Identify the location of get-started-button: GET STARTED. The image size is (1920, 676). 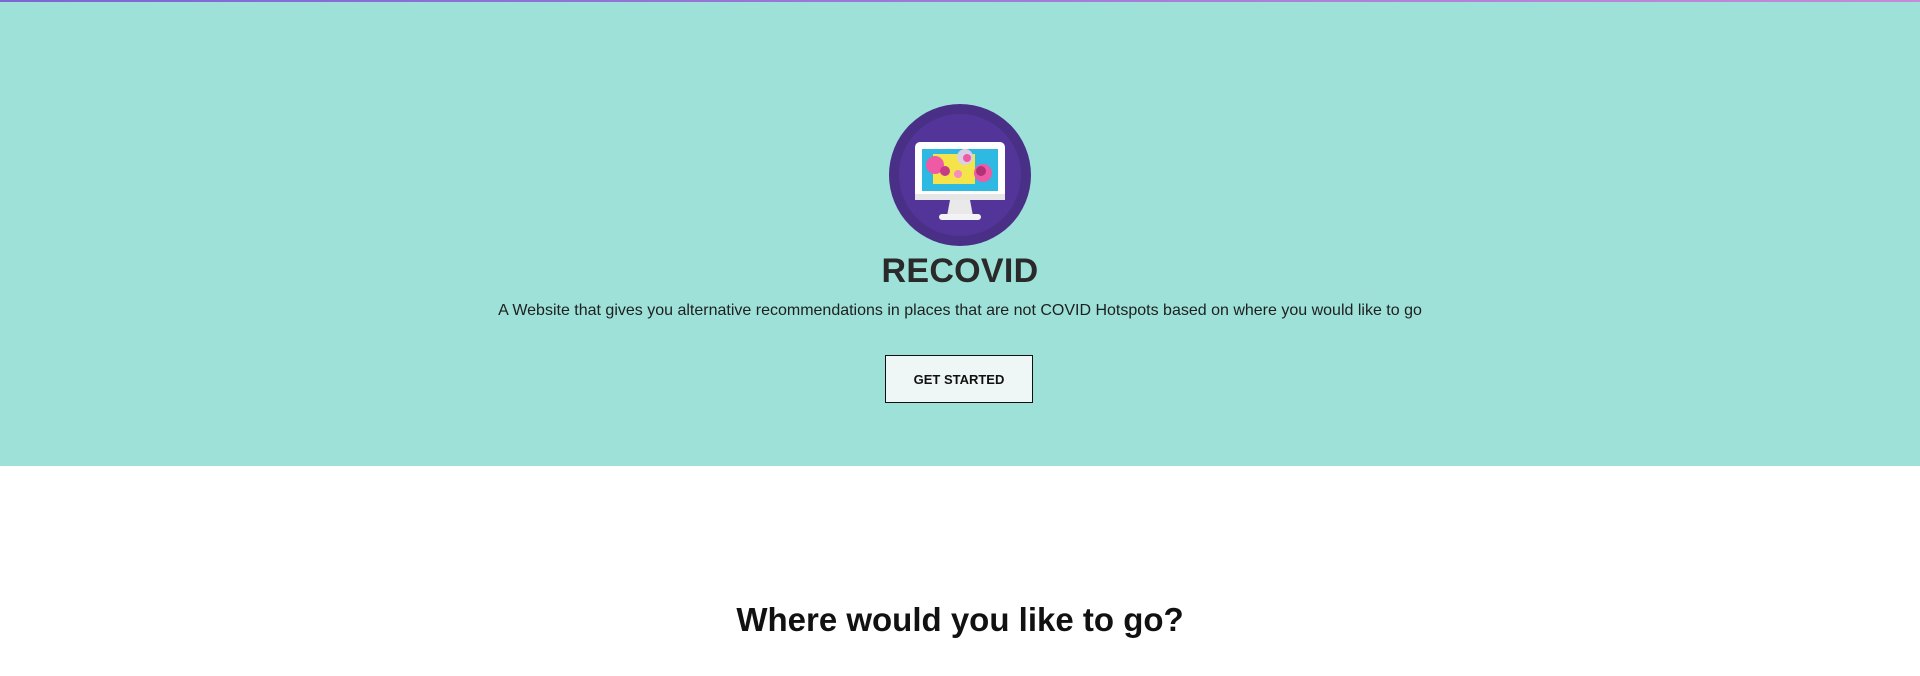
(959, 379).